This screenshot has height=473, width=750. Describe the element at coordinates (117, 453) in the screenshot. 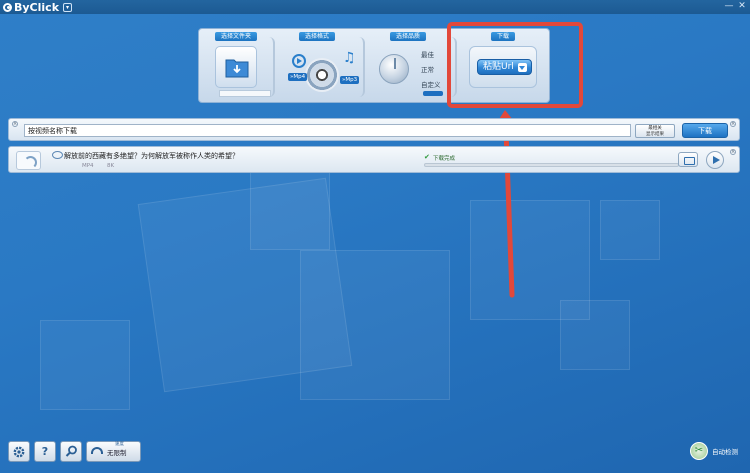

I see `speed-label: 无限制` at that location.